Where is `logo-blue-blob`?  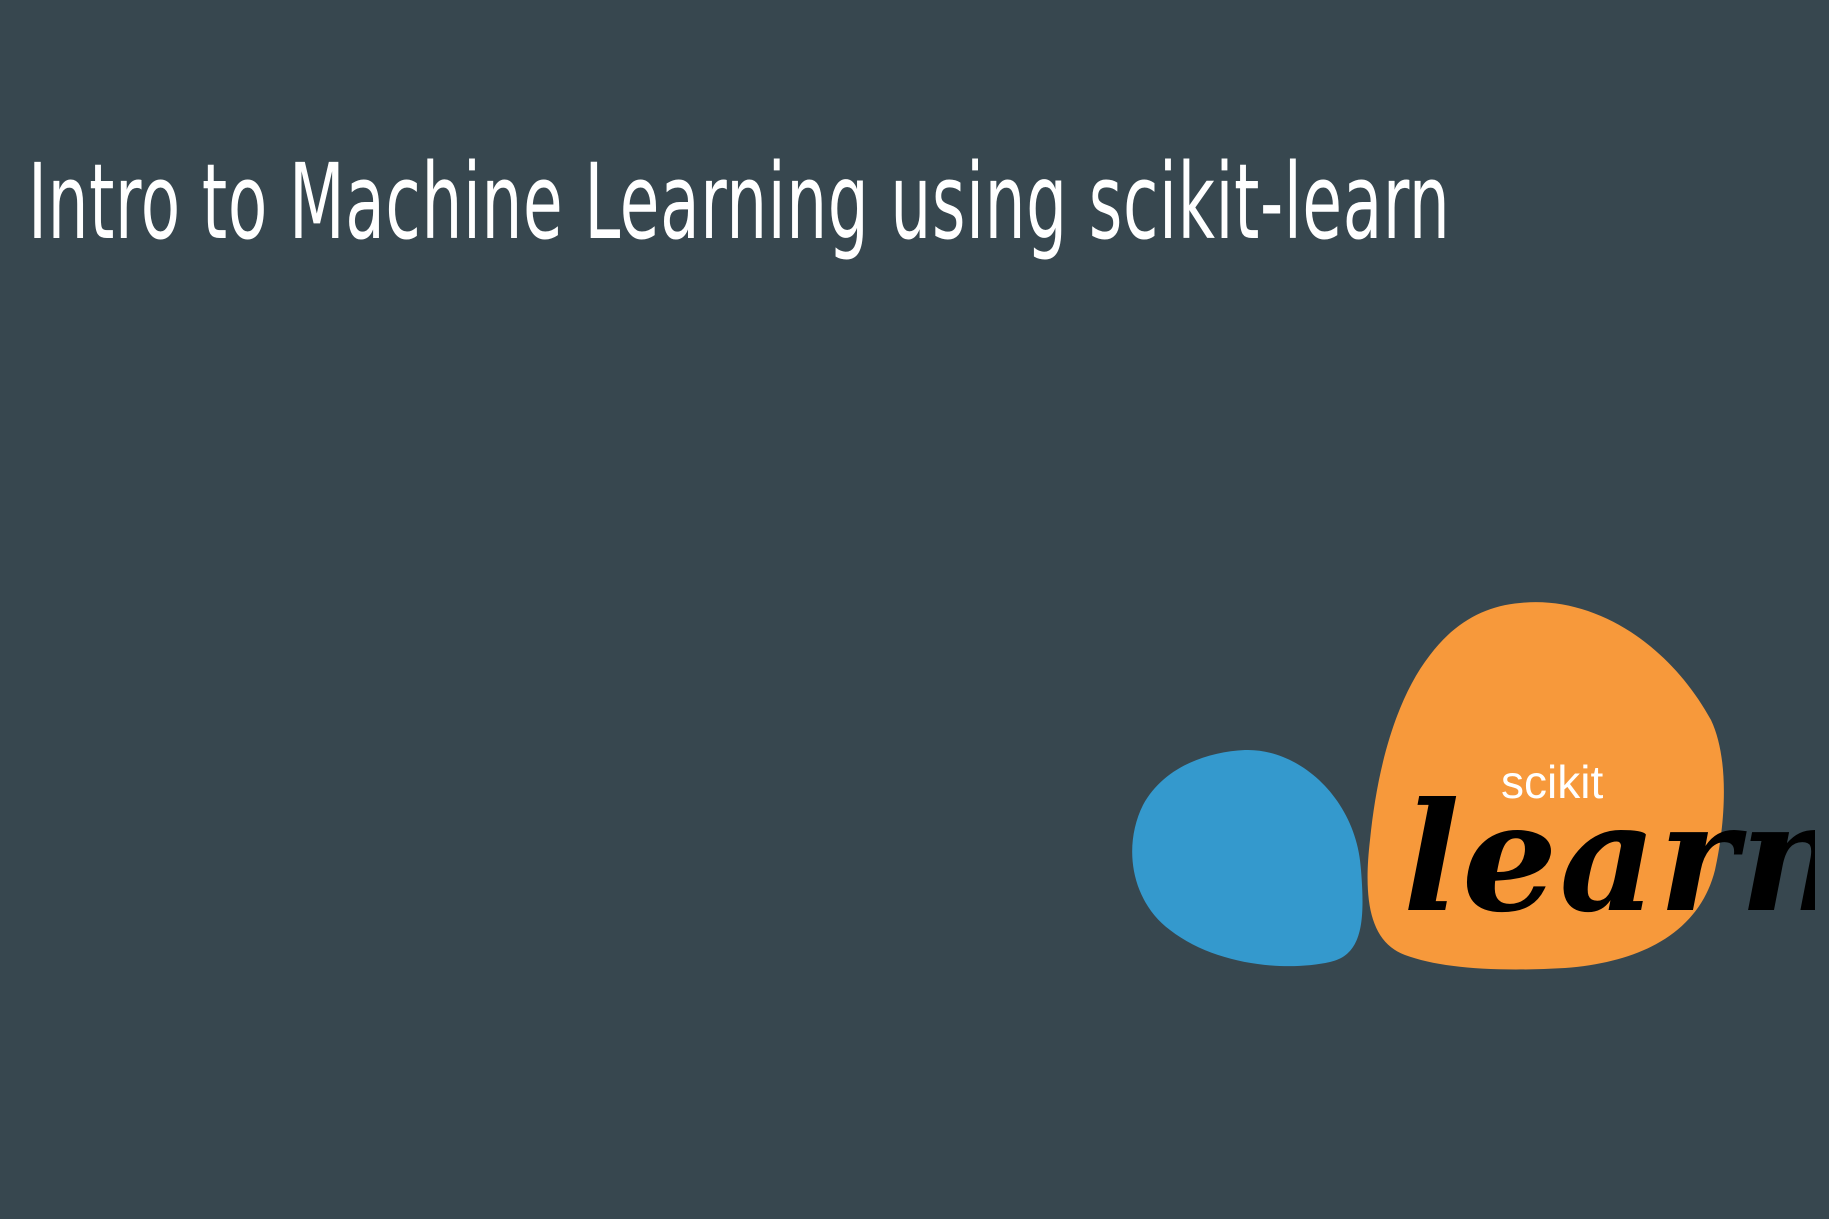 logo-blue-blob is located at coordinates (1247, 858).